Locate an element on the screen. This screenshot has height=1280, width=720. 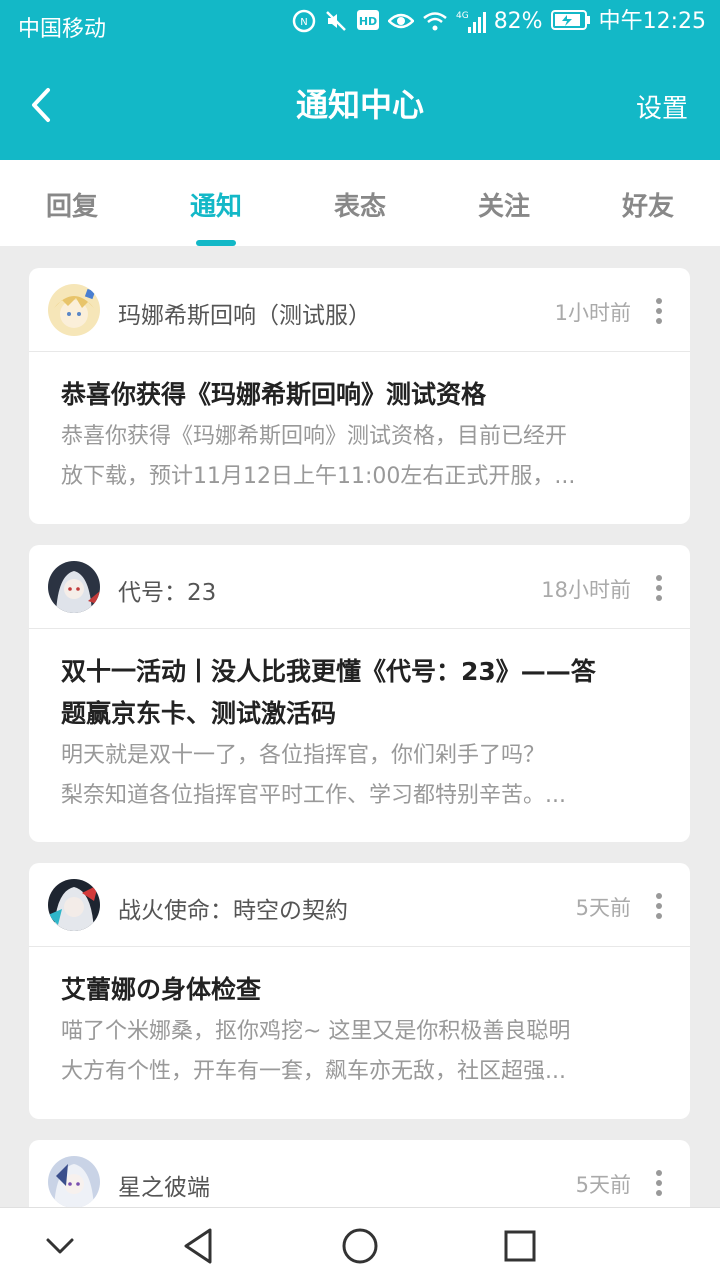
post-time: 1小时前 is located at coordinates (592, 313).